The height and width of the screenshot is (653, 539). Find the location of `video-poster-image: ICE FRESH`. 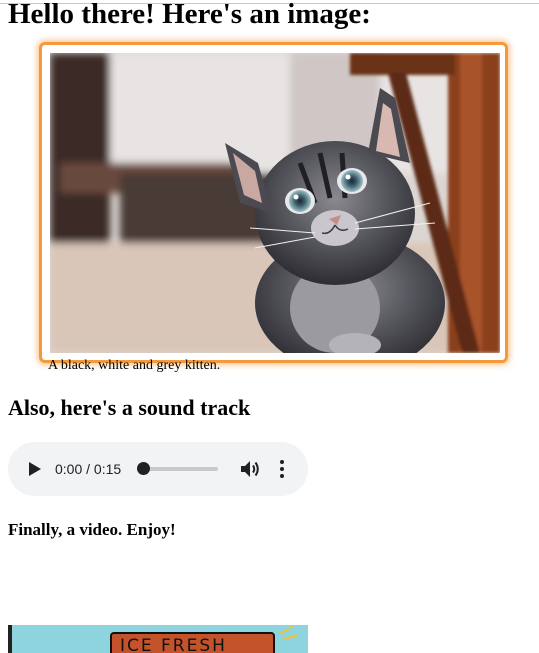

video-poster-image: ICE FRESH is located at coordinates (158, 639).